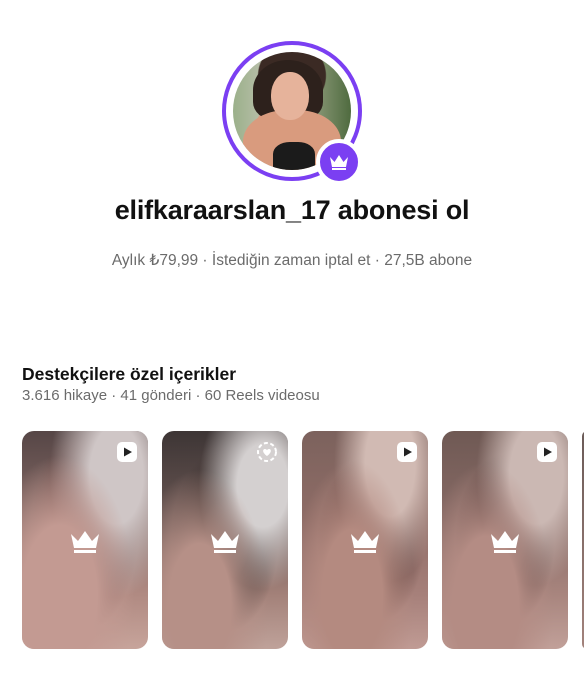 This screenshot has height=680, width=584. Describe the element at coordinates (339, 162) in the screenshot. I see `crown-badge-icon` at that location.